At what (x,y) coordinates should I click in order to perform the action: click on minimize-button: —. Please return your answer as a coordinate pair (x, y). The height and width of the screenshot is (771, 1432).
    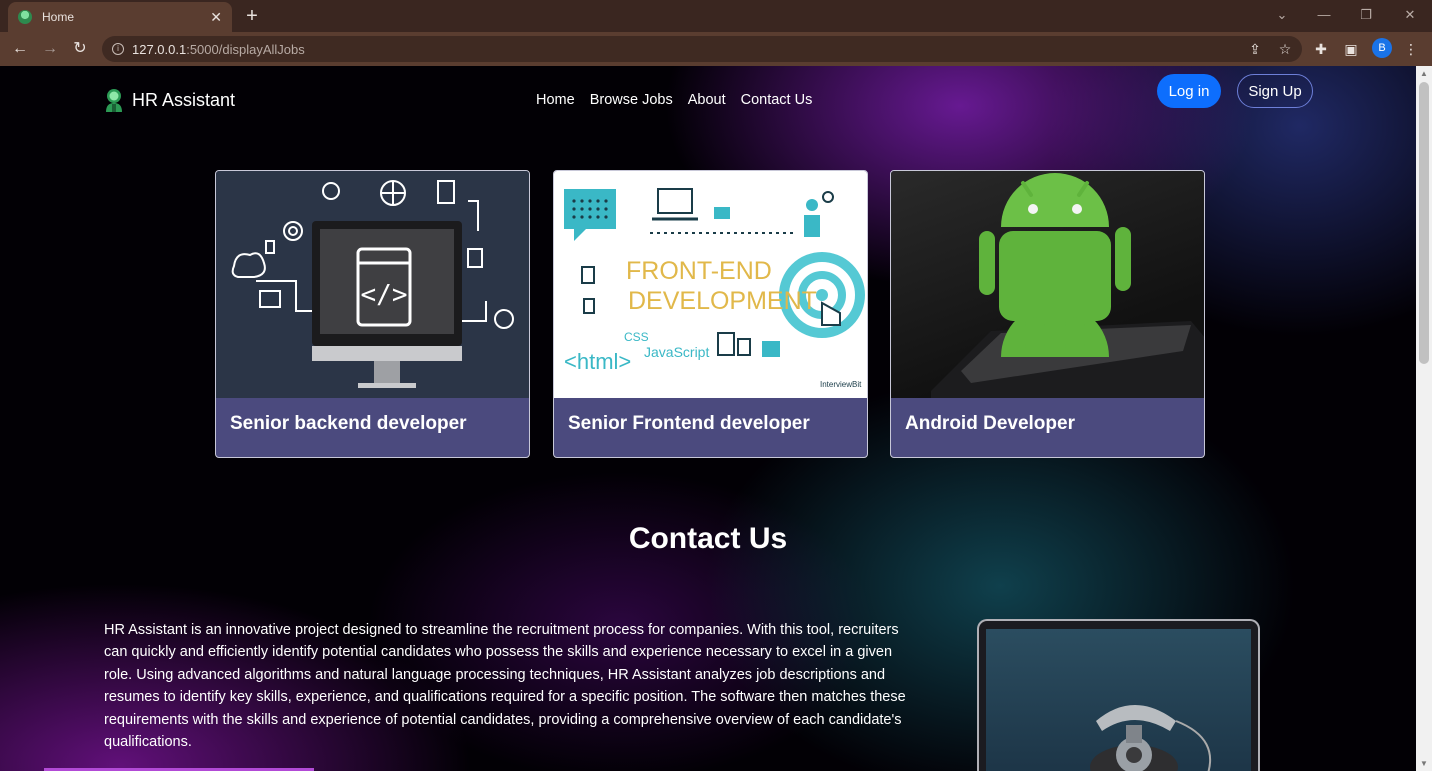
    Looking at the image, I should click on (1324, 15).